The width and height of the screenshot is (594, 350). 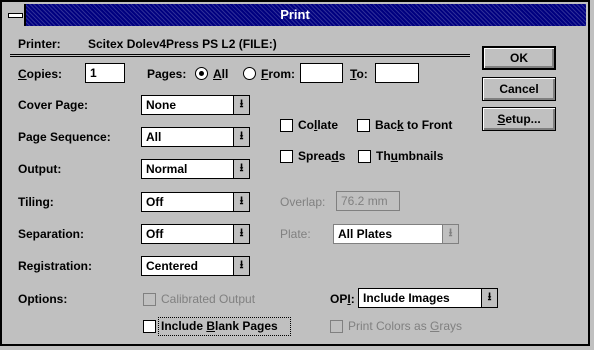 I want to click on opi-value: Include Images, so click(x=406, y=298).